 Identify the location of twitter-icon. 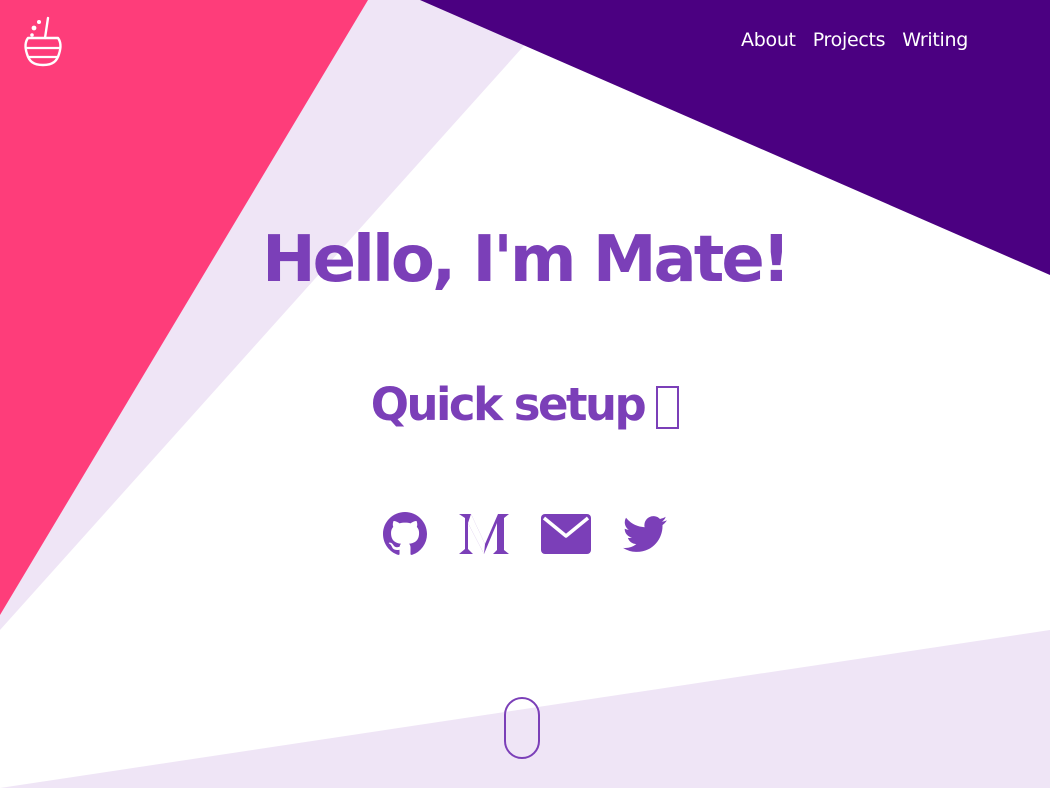
(645, 534).